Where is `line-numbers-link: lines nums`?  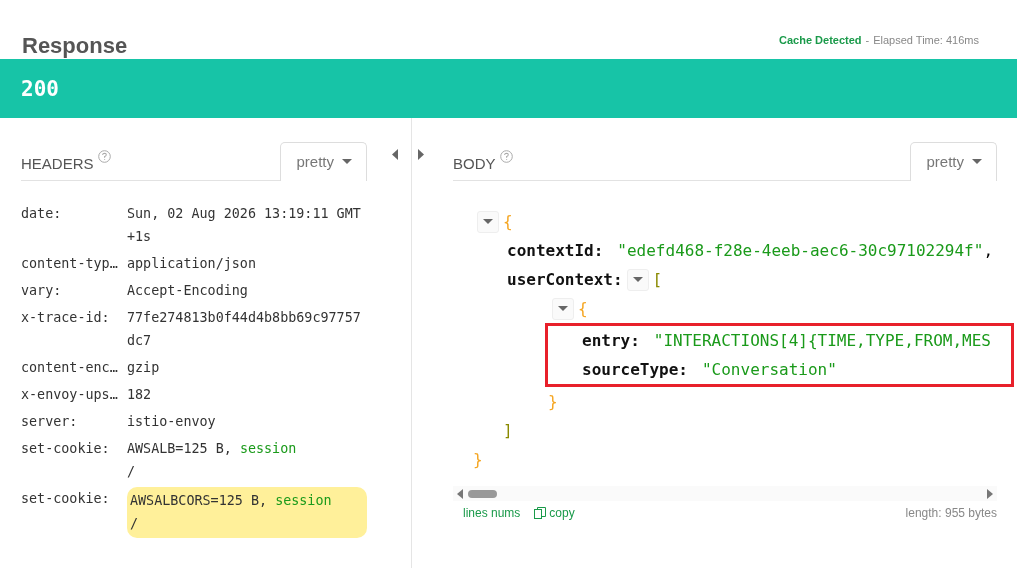
line-numbers-link: lines nums is located at coordinates (492, 513).